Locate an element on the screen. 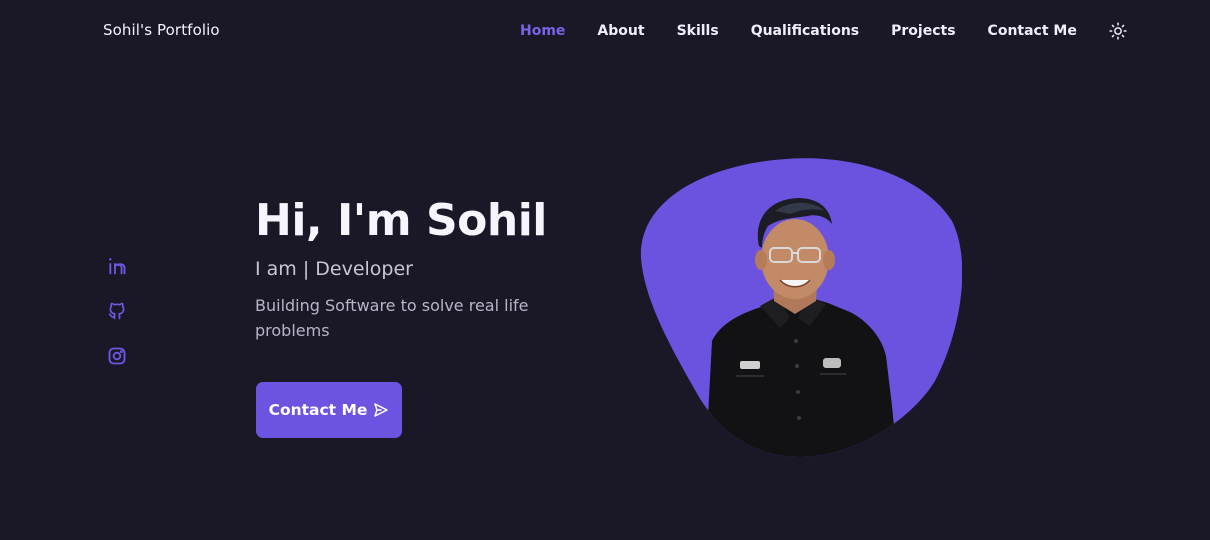  github-link is located at coordinates (117, 311).